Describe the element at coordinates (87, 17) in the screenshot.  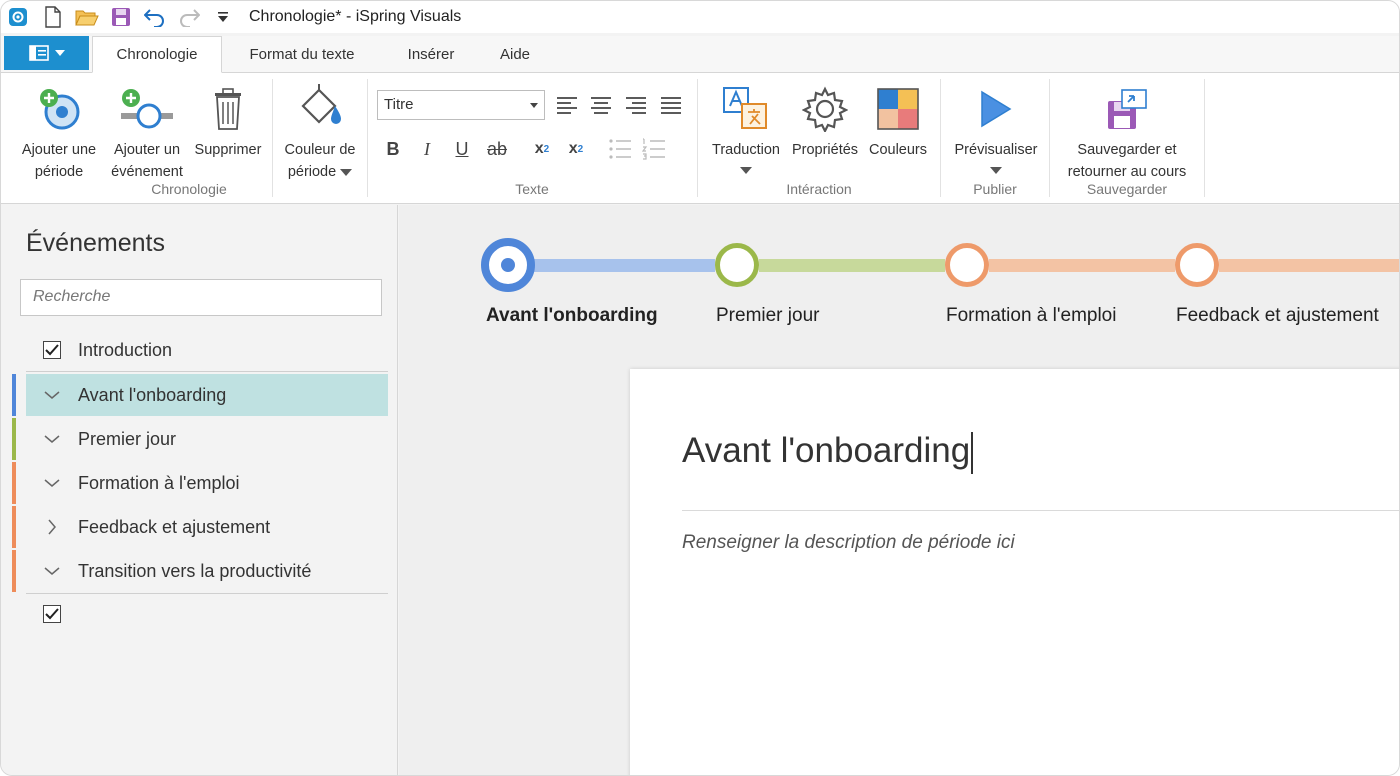
I see `open-folder-icon` at that location.